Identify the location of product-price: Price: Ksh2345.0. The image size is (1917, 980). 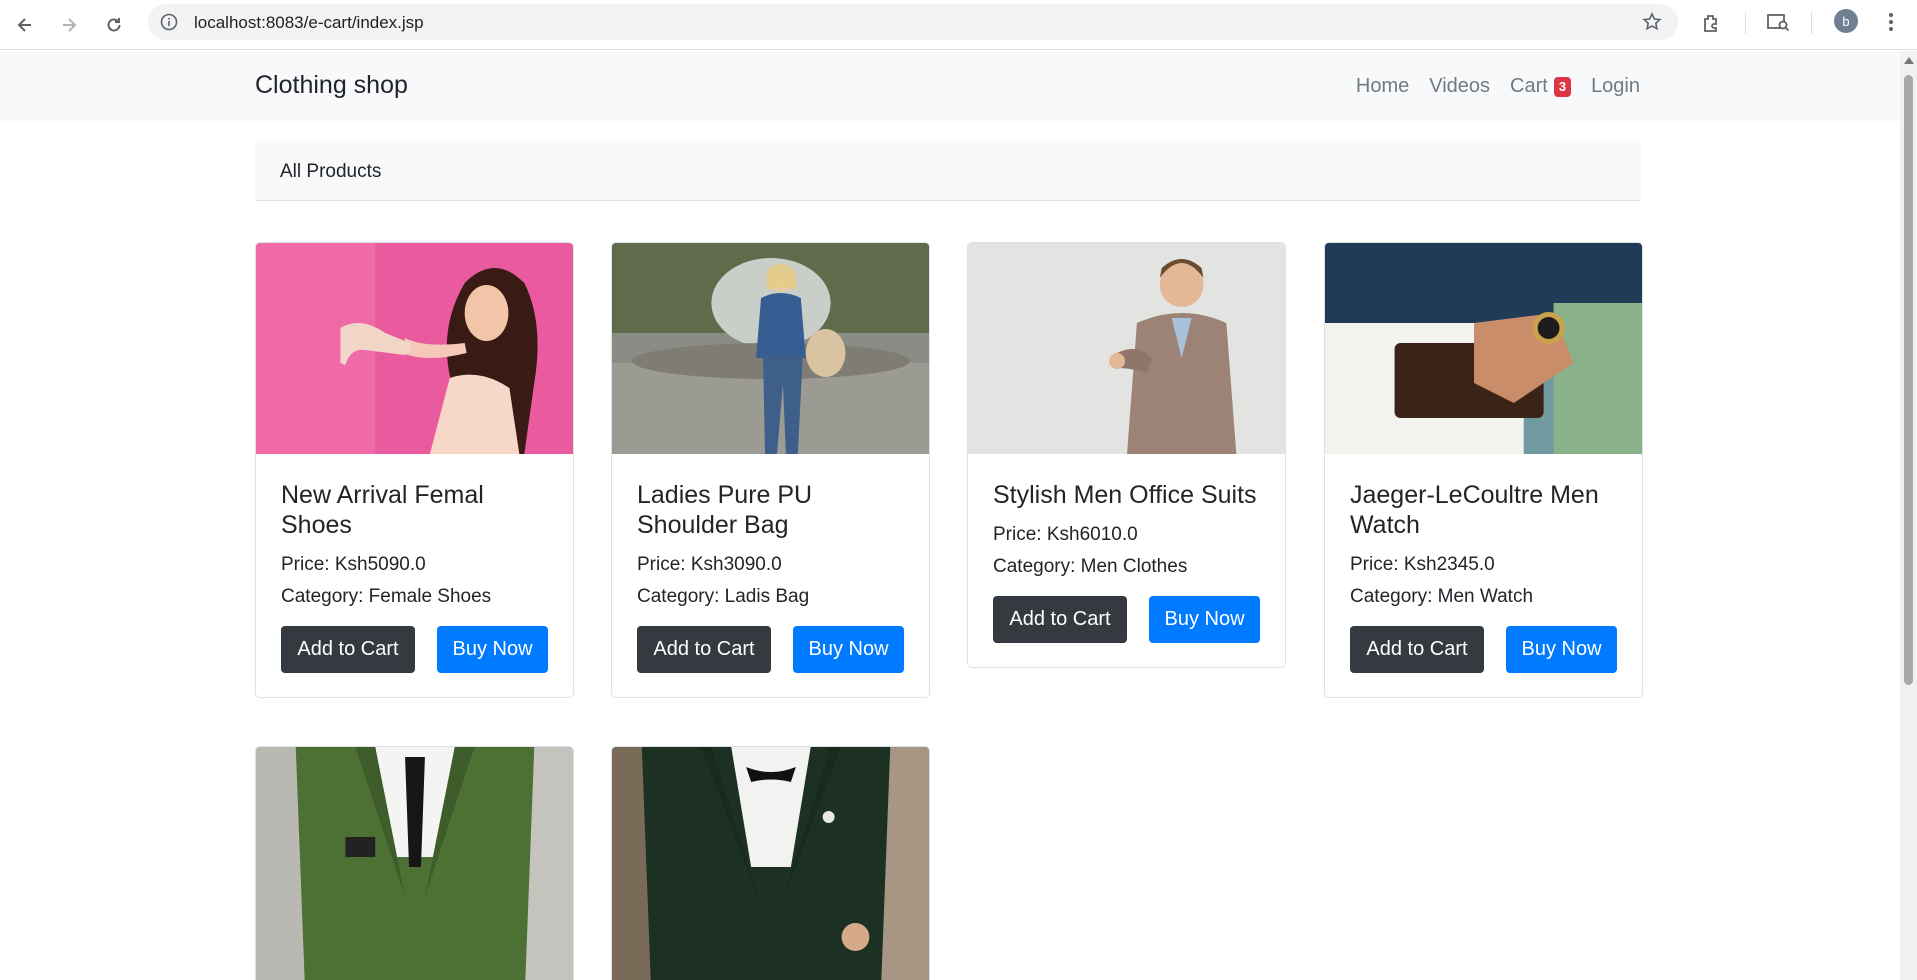
(1422, 564).